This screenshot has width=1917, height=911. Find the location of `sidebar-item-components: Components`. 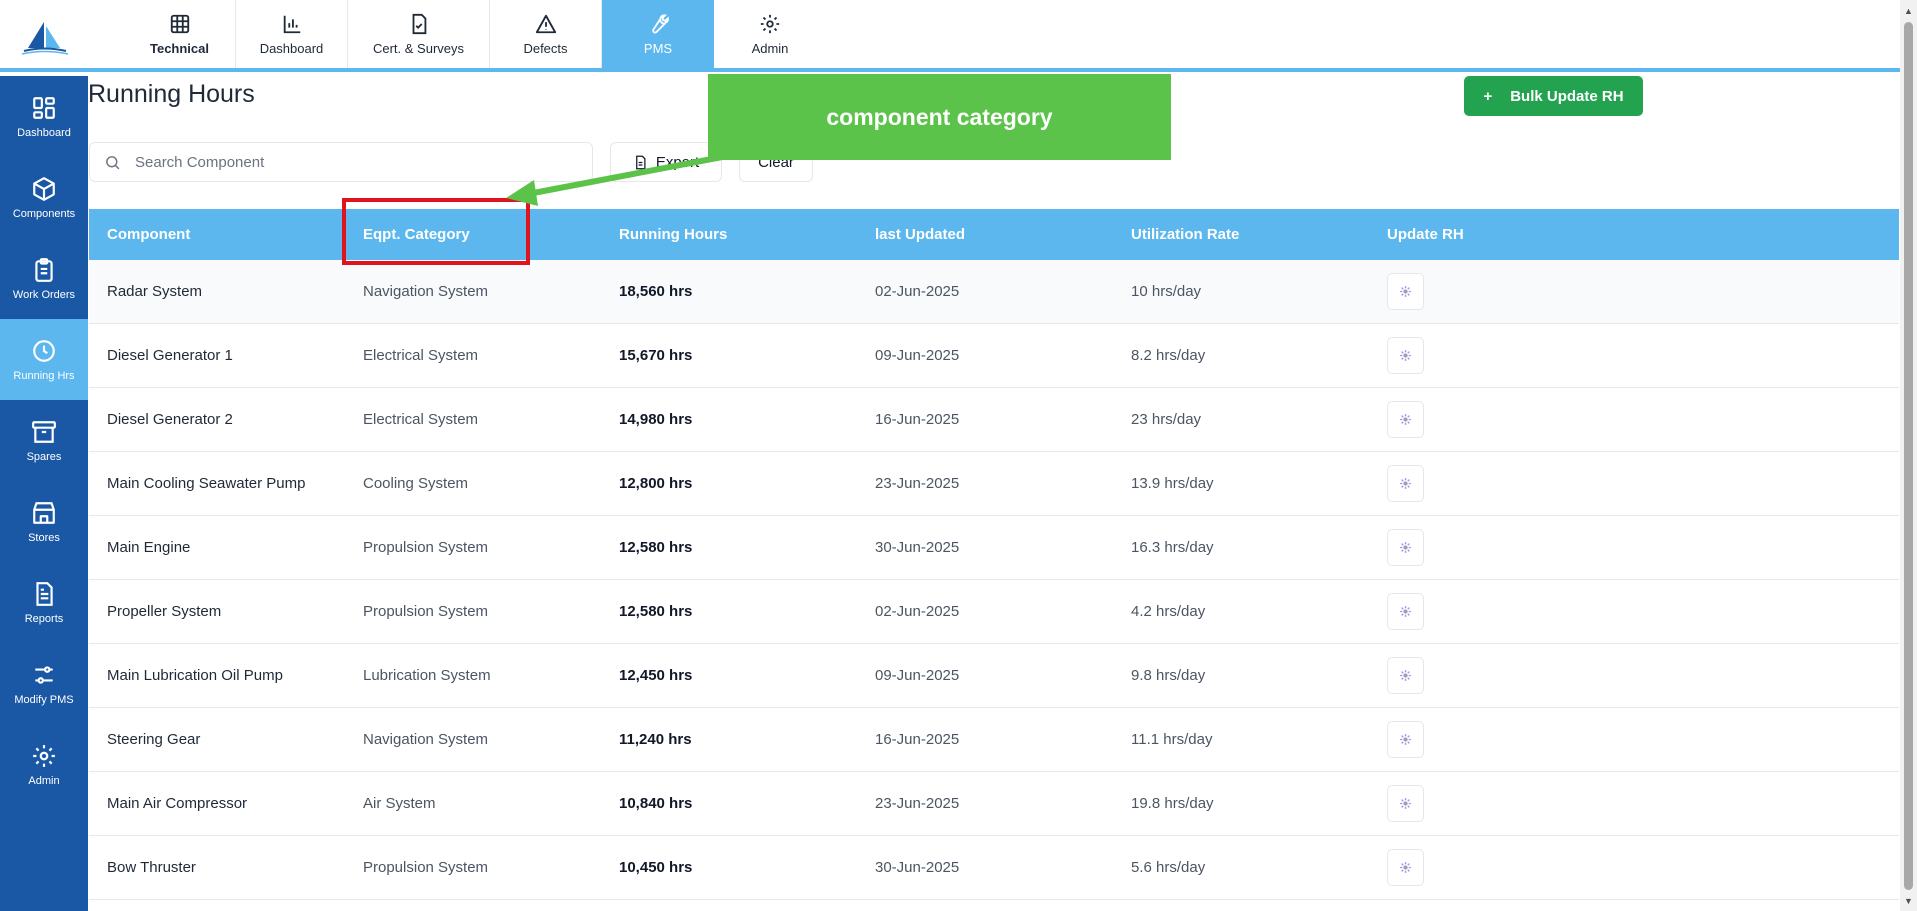

sidebar-item-components: Components is located at coordinates (44, 197).